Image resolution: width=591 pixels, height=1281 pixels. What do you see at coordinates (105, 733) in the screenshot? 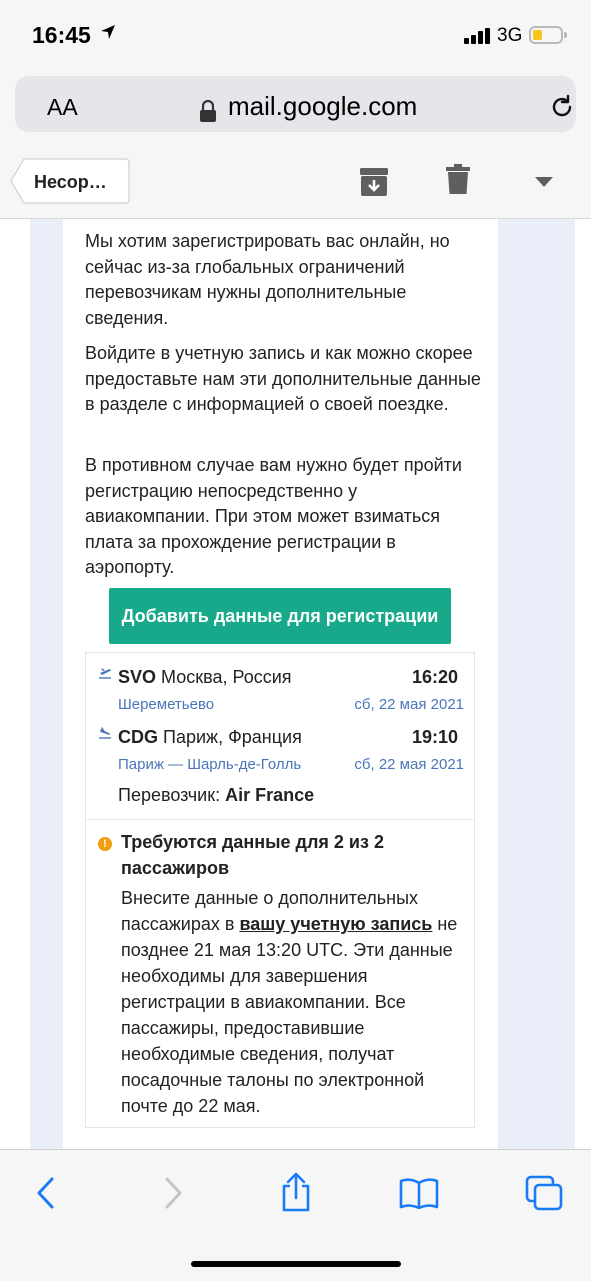
I see `plane-arrival-icon` at bounding box center [105, 733].